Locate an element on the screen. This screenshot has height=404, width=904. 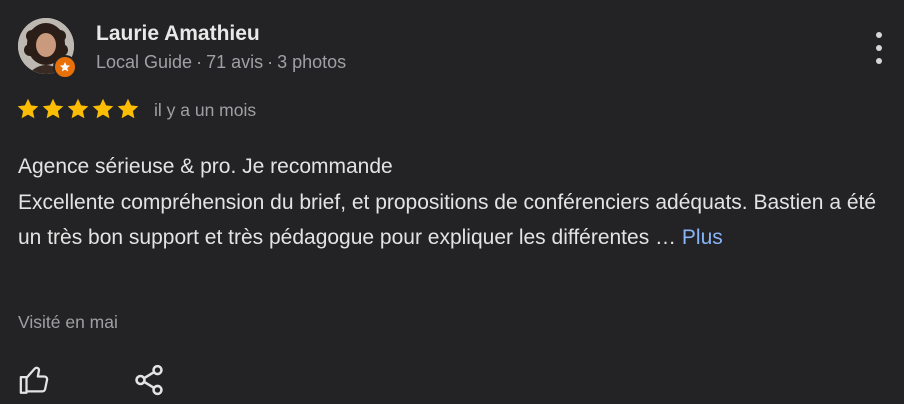
star-rating is located at coordinates (78, 109).